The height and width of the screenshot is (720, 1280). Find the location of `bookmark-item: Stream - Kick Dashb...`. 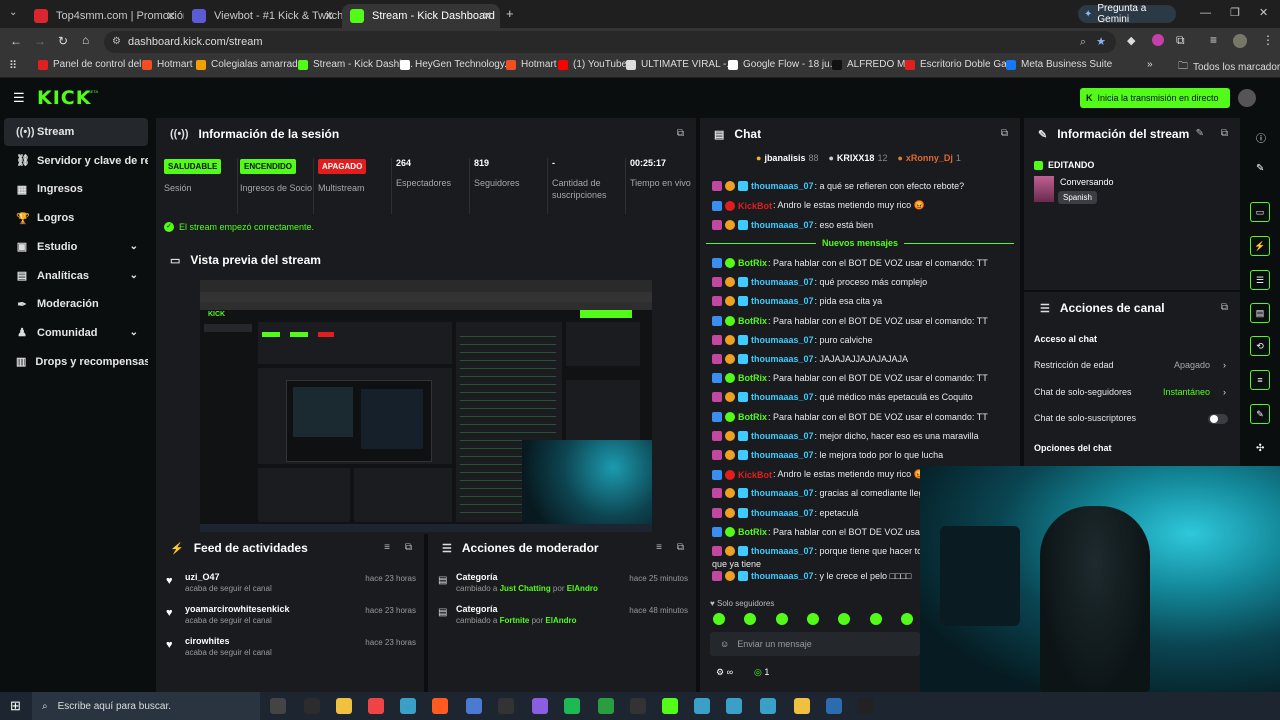

bookmark-item: Stream - Kick Dashb... is located at coordinates (355, 64).